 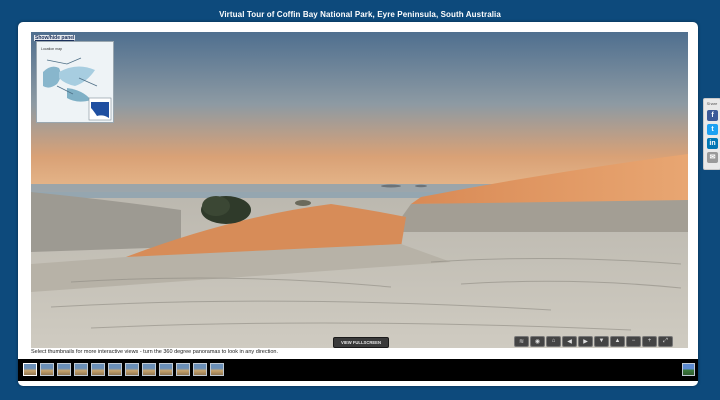 I want to click on arrow-right-button: ▶, so click(x=585, y=341).